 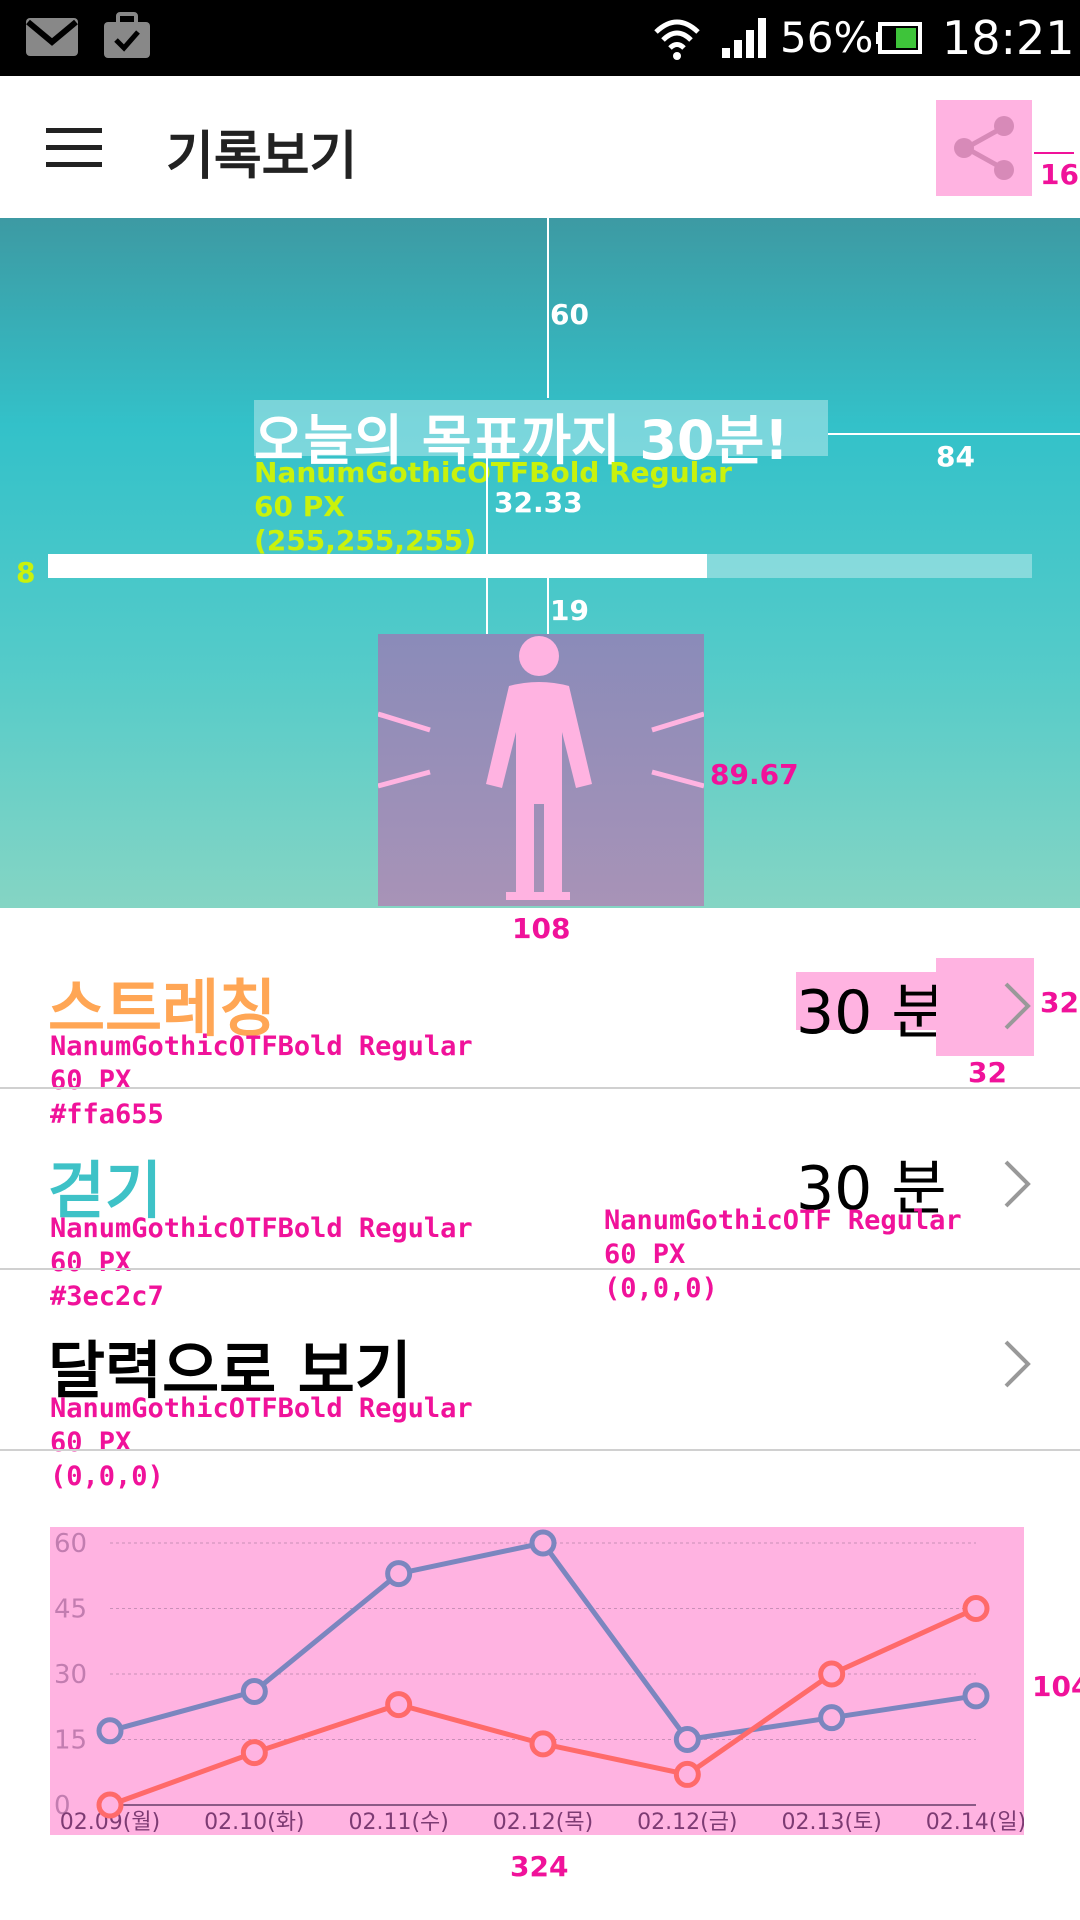 What do you see at coordinates (754, 774) in the screenshot?
I see `anno-fig-h: 89.67` at bounding box center [754, 774].